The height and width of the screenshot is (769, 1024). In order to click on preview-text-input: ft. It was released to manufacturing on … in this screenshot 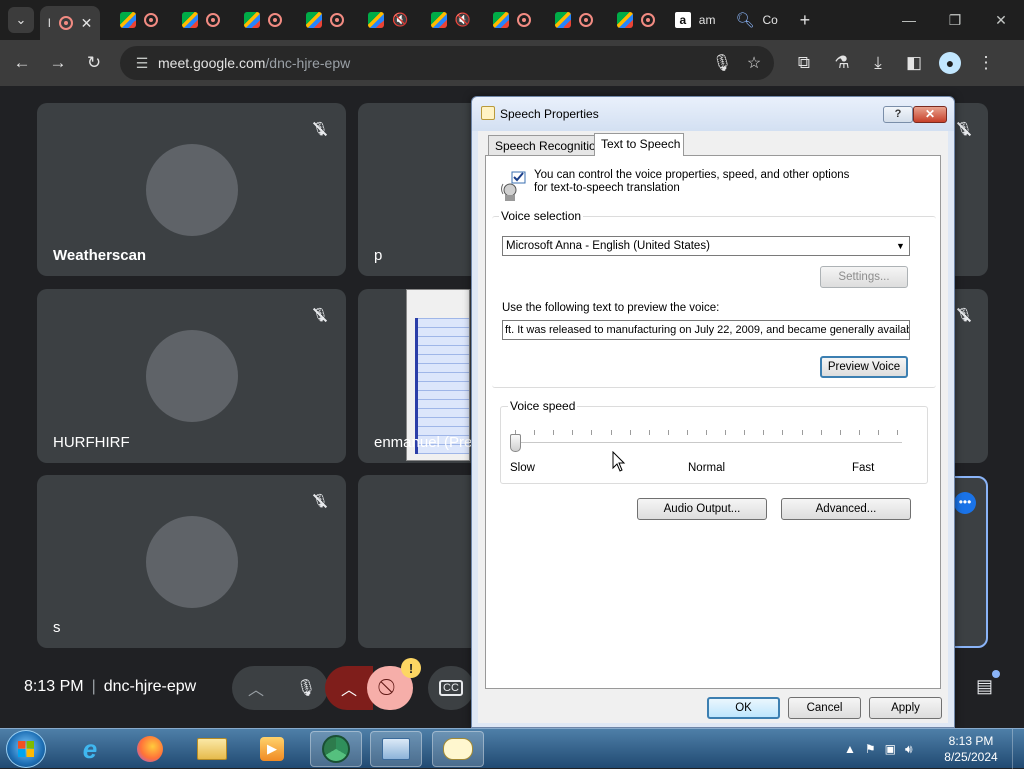, I will do `click(706, 330)`.